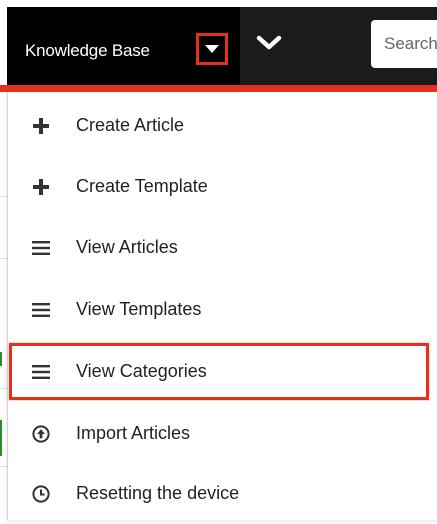 This screenshot has height=524, width=437. What do you see at coordinates (158, 493) in the screenshot?
I see `menu-item-label: Resetting the device` at bounding box center [158, 493].